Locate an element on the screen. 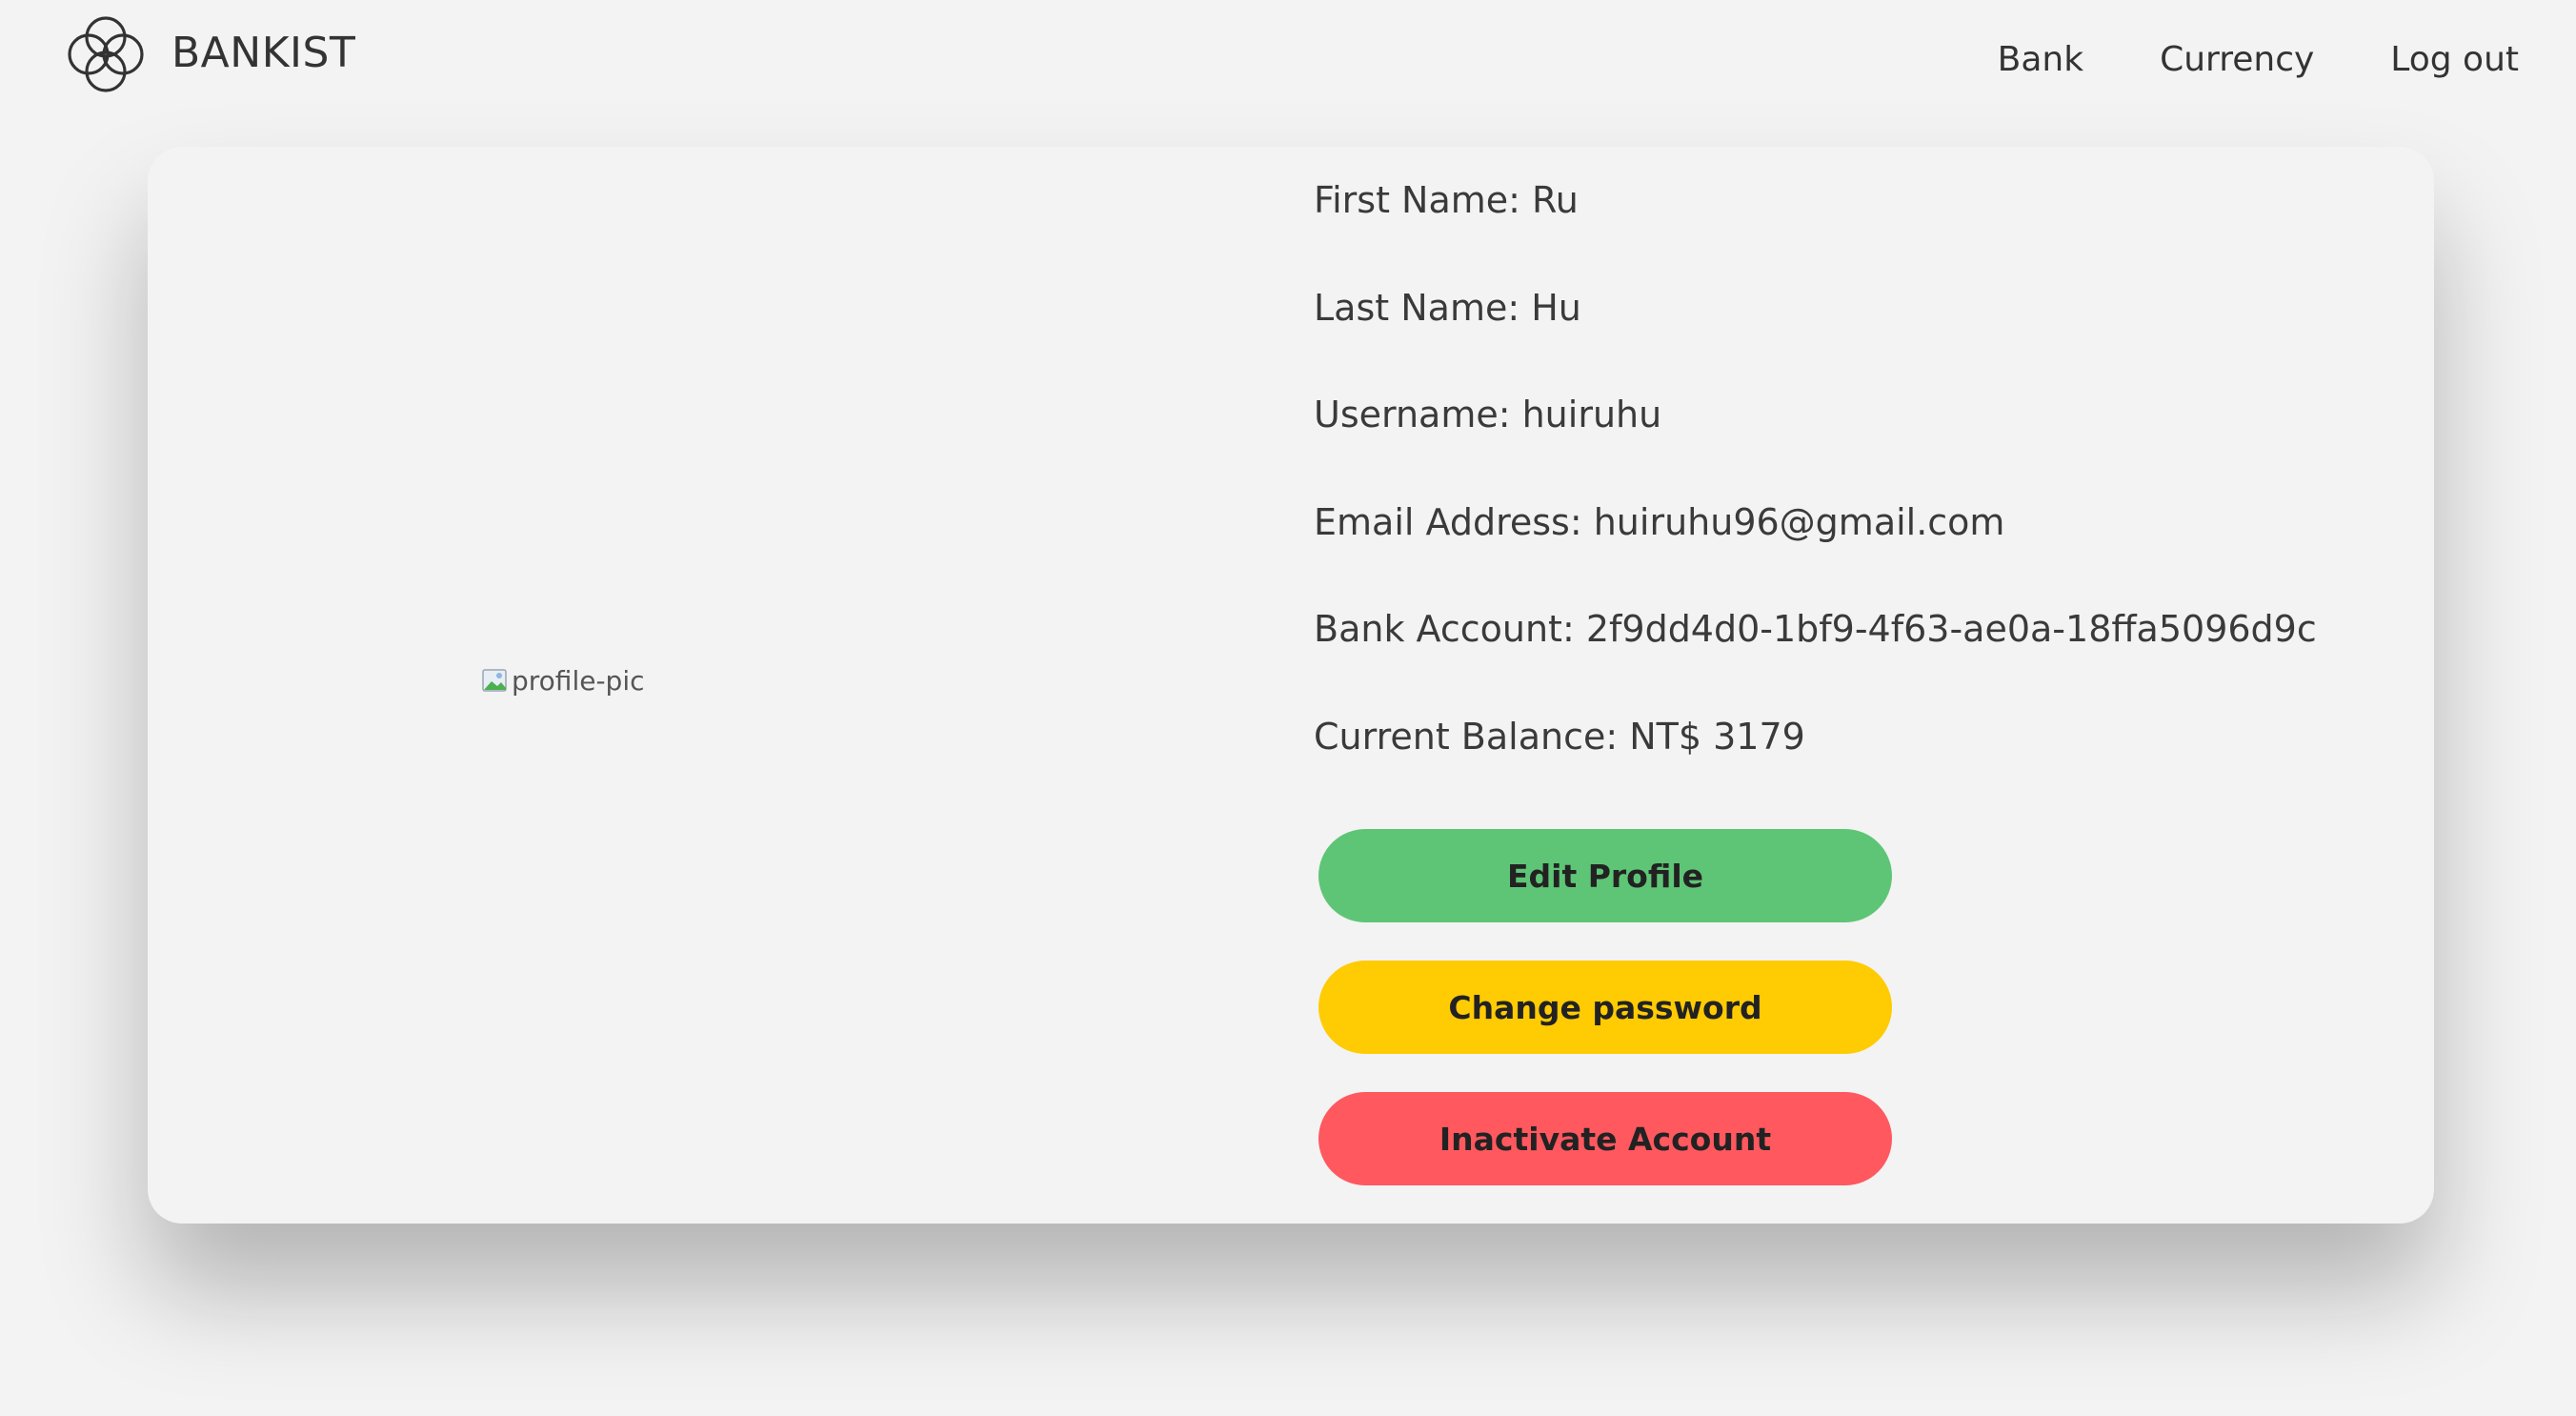 The width and height of the screenshot is (2576, 1416). edit-profile-button: Edit Profile is located at coordinates (1605, 875).